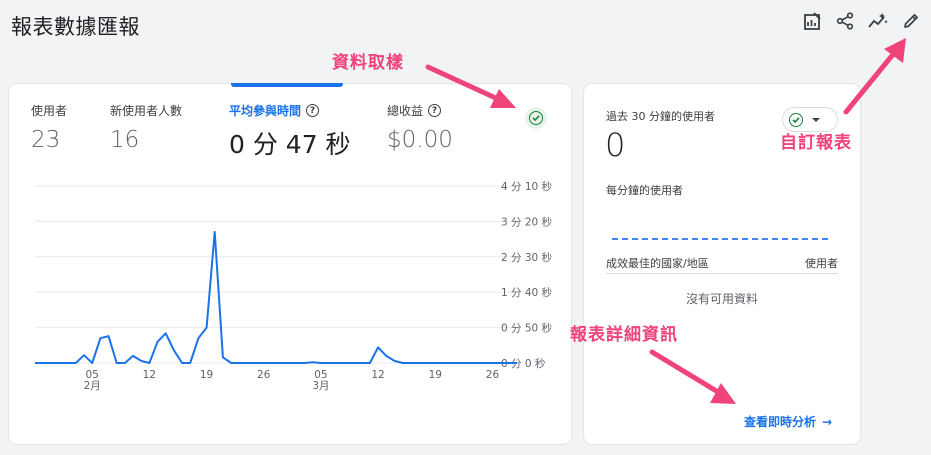  What do you see at coordinates (720, 239) in the screenshot?
I see `per-minute-sparkline` at bounding box center [720, 239].